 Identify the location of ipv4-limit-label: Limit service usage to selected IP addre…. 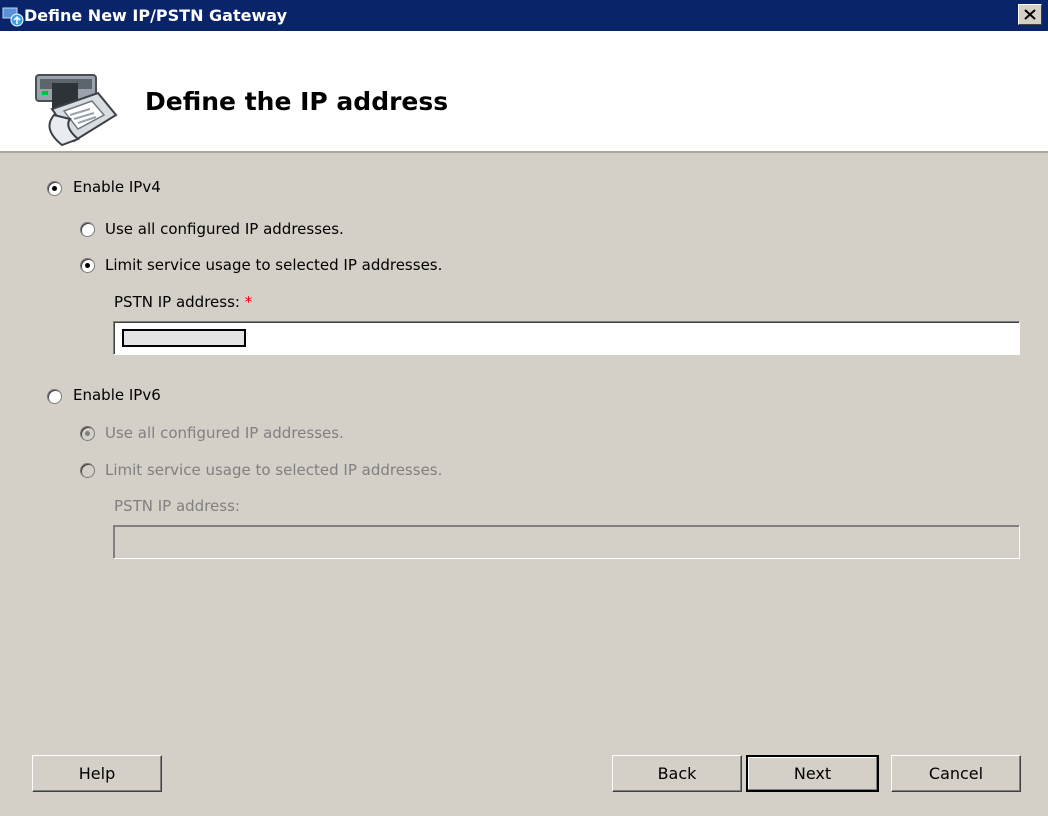
(273, 265).